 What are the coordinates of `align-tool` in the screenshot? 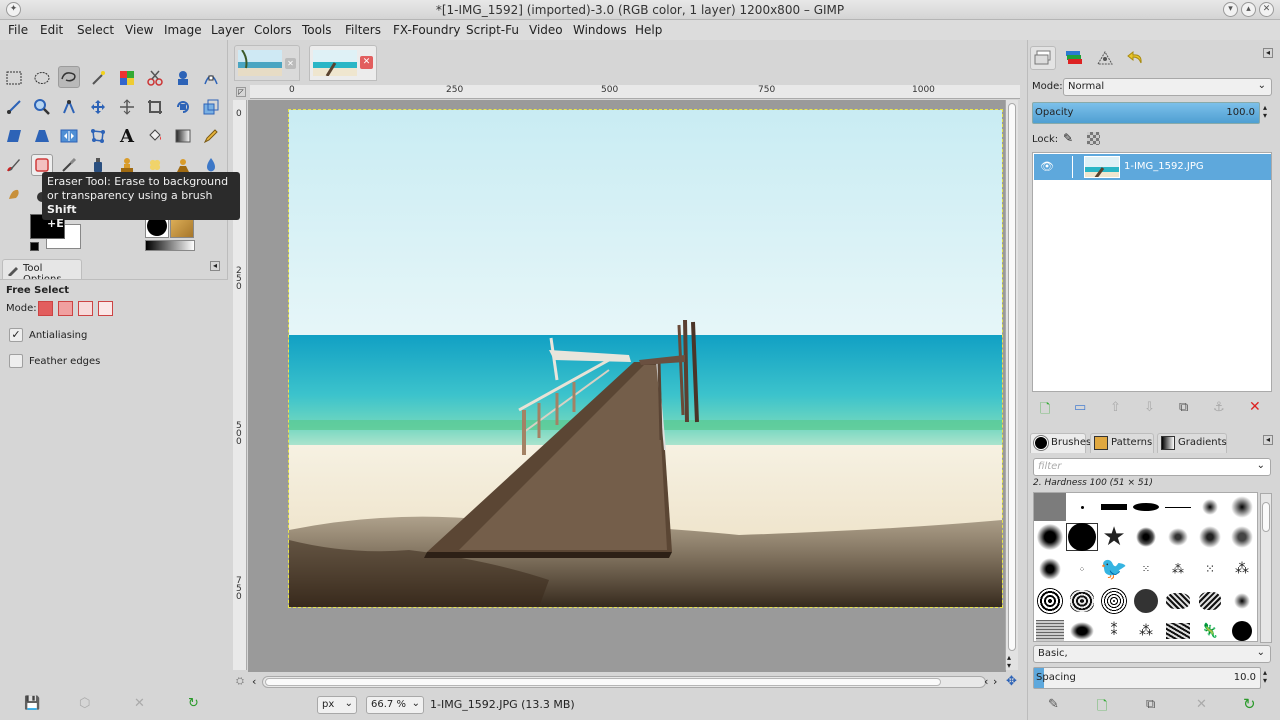 It's located at (127, 107).